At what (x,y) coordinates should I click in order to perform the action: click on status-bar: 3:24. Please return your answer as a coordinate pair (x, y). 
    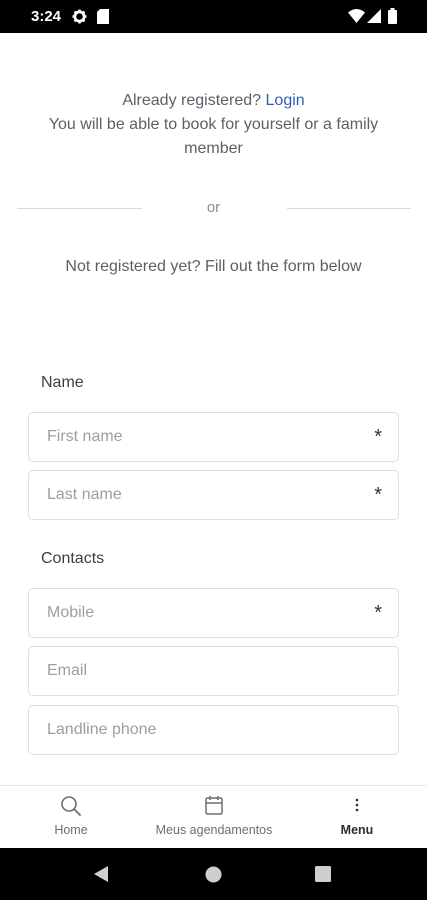
    Looking at the image, I should click on (213, 16).